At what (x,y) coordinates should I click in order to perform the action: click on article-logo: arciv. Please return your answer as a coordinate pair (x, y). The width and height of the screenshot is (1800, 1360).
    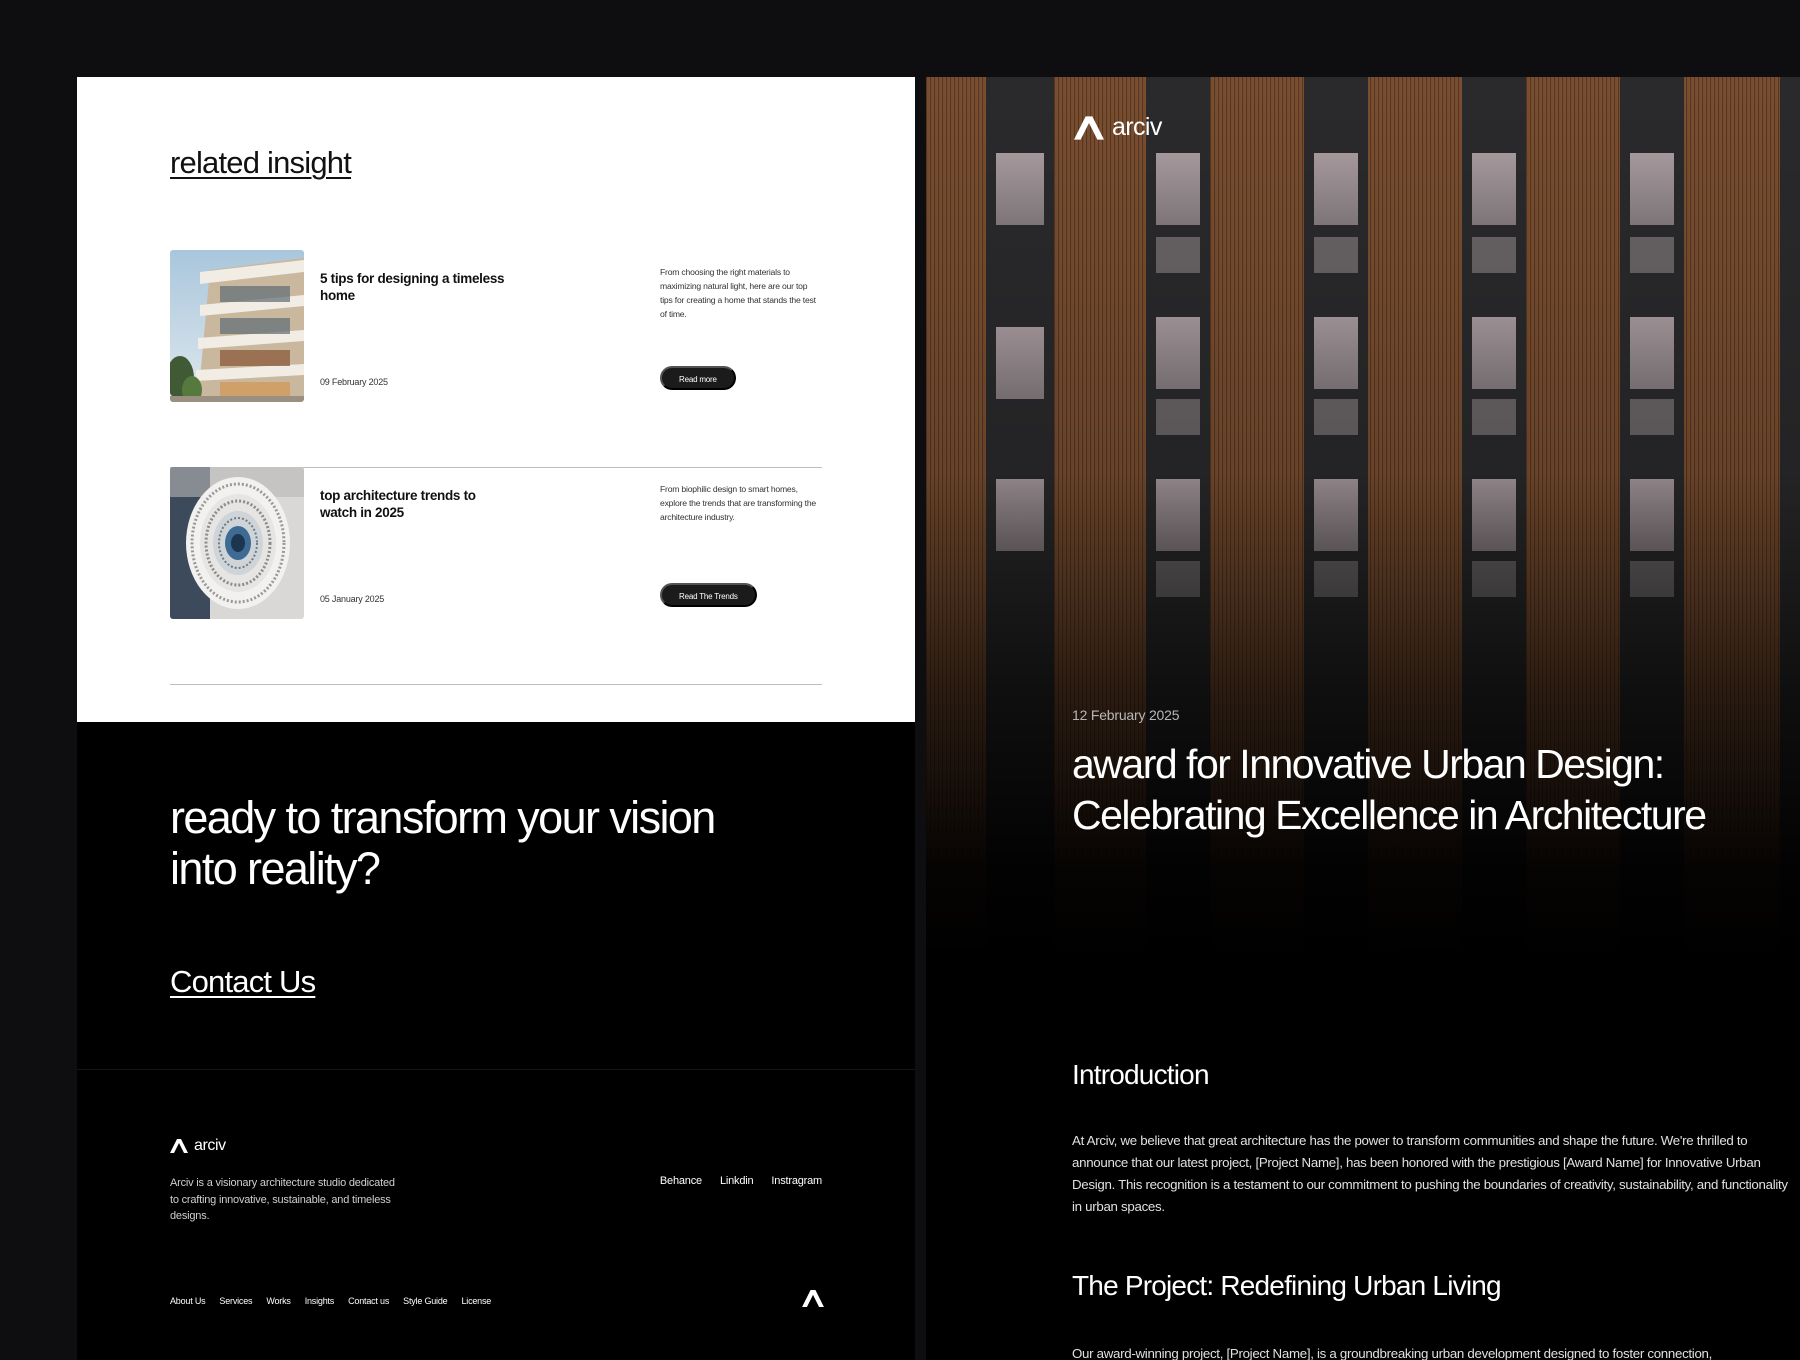
    Looking at the image, I should click on (1118, 127).